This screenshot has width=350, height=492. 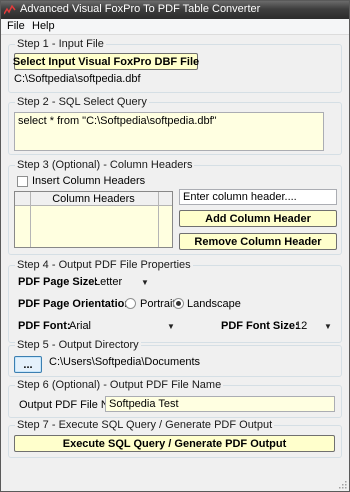 I want to click on font-dropdown-icon: ▼, so click(x=171, y=326).